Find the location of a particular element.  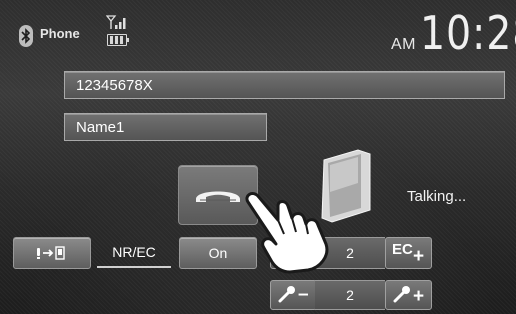

mic-level-display: 2 is located at coordinates (350, 295).